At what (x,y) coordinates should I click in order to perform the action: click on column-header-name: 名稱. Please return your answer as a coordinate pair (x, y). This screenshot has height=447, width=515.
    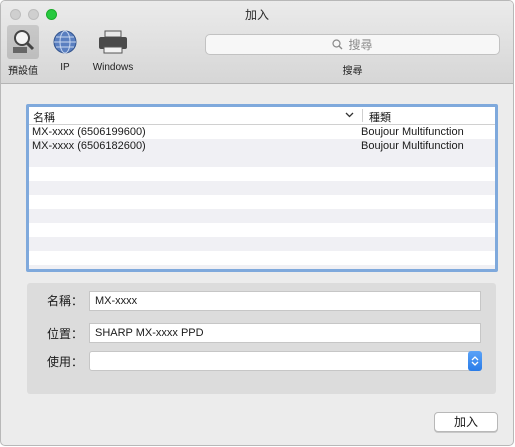
    Looking at the image, I should click on (44, 117).